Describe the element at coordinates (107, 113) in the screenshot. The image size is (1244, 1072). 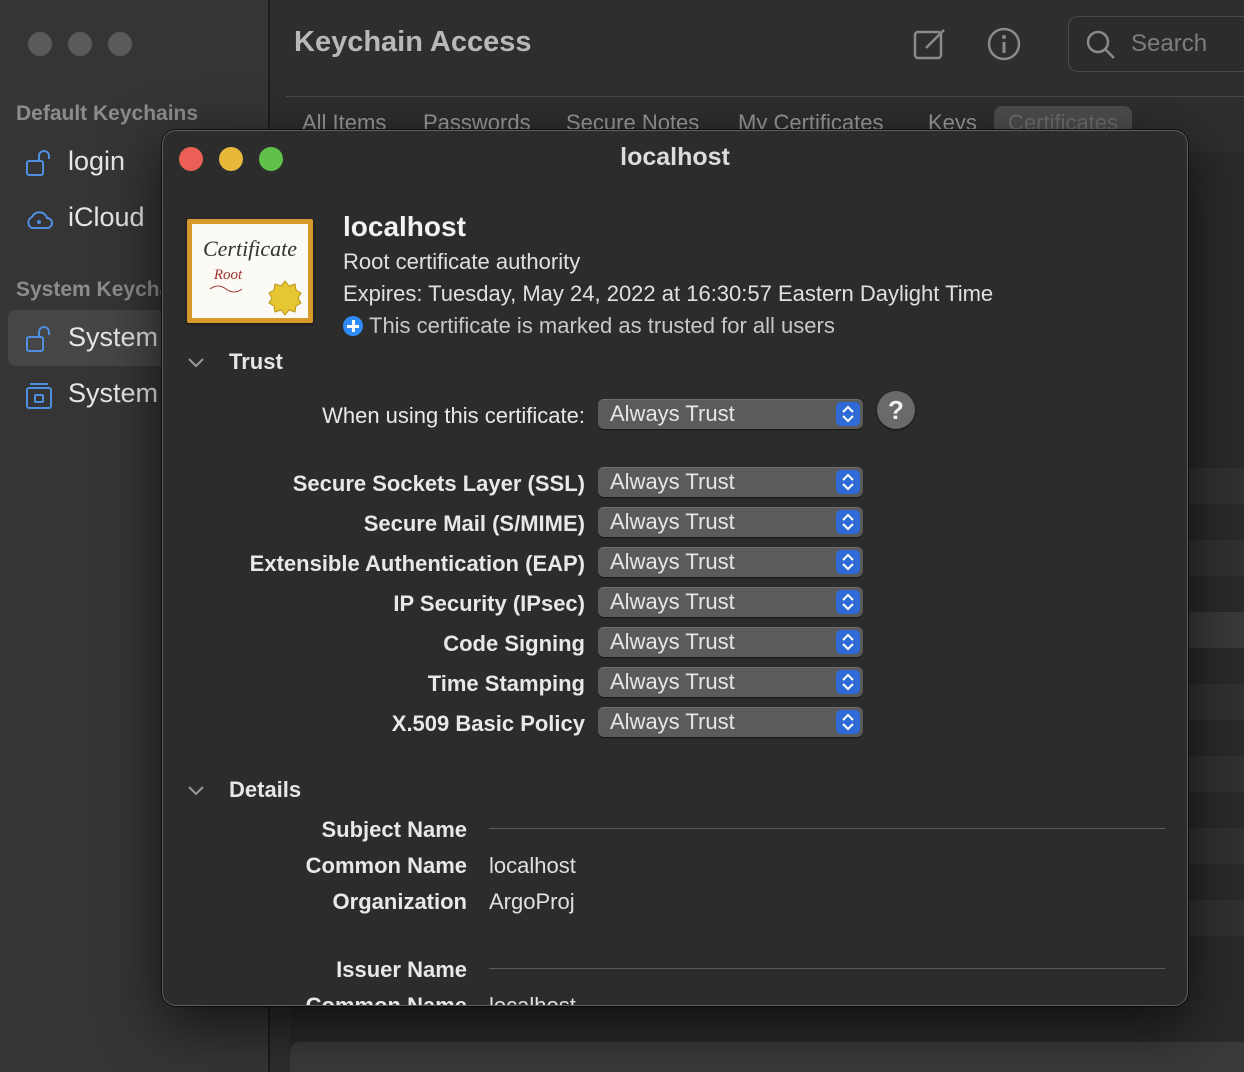
I see `sidebar-heading-default-keychains: Default Keychains` at that location.